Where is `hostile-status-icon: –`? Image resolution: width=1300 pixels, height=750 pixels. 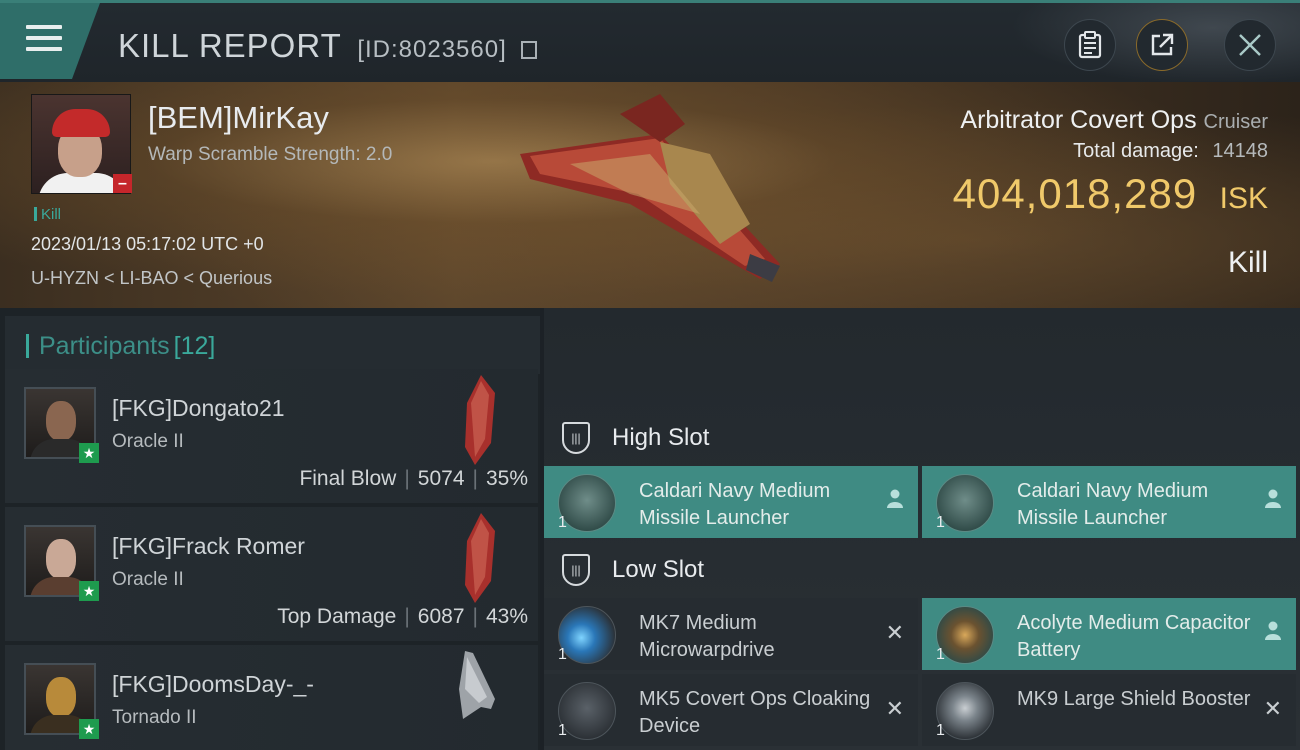 hostile-status-icon: – is located at coordinates (122, 183).